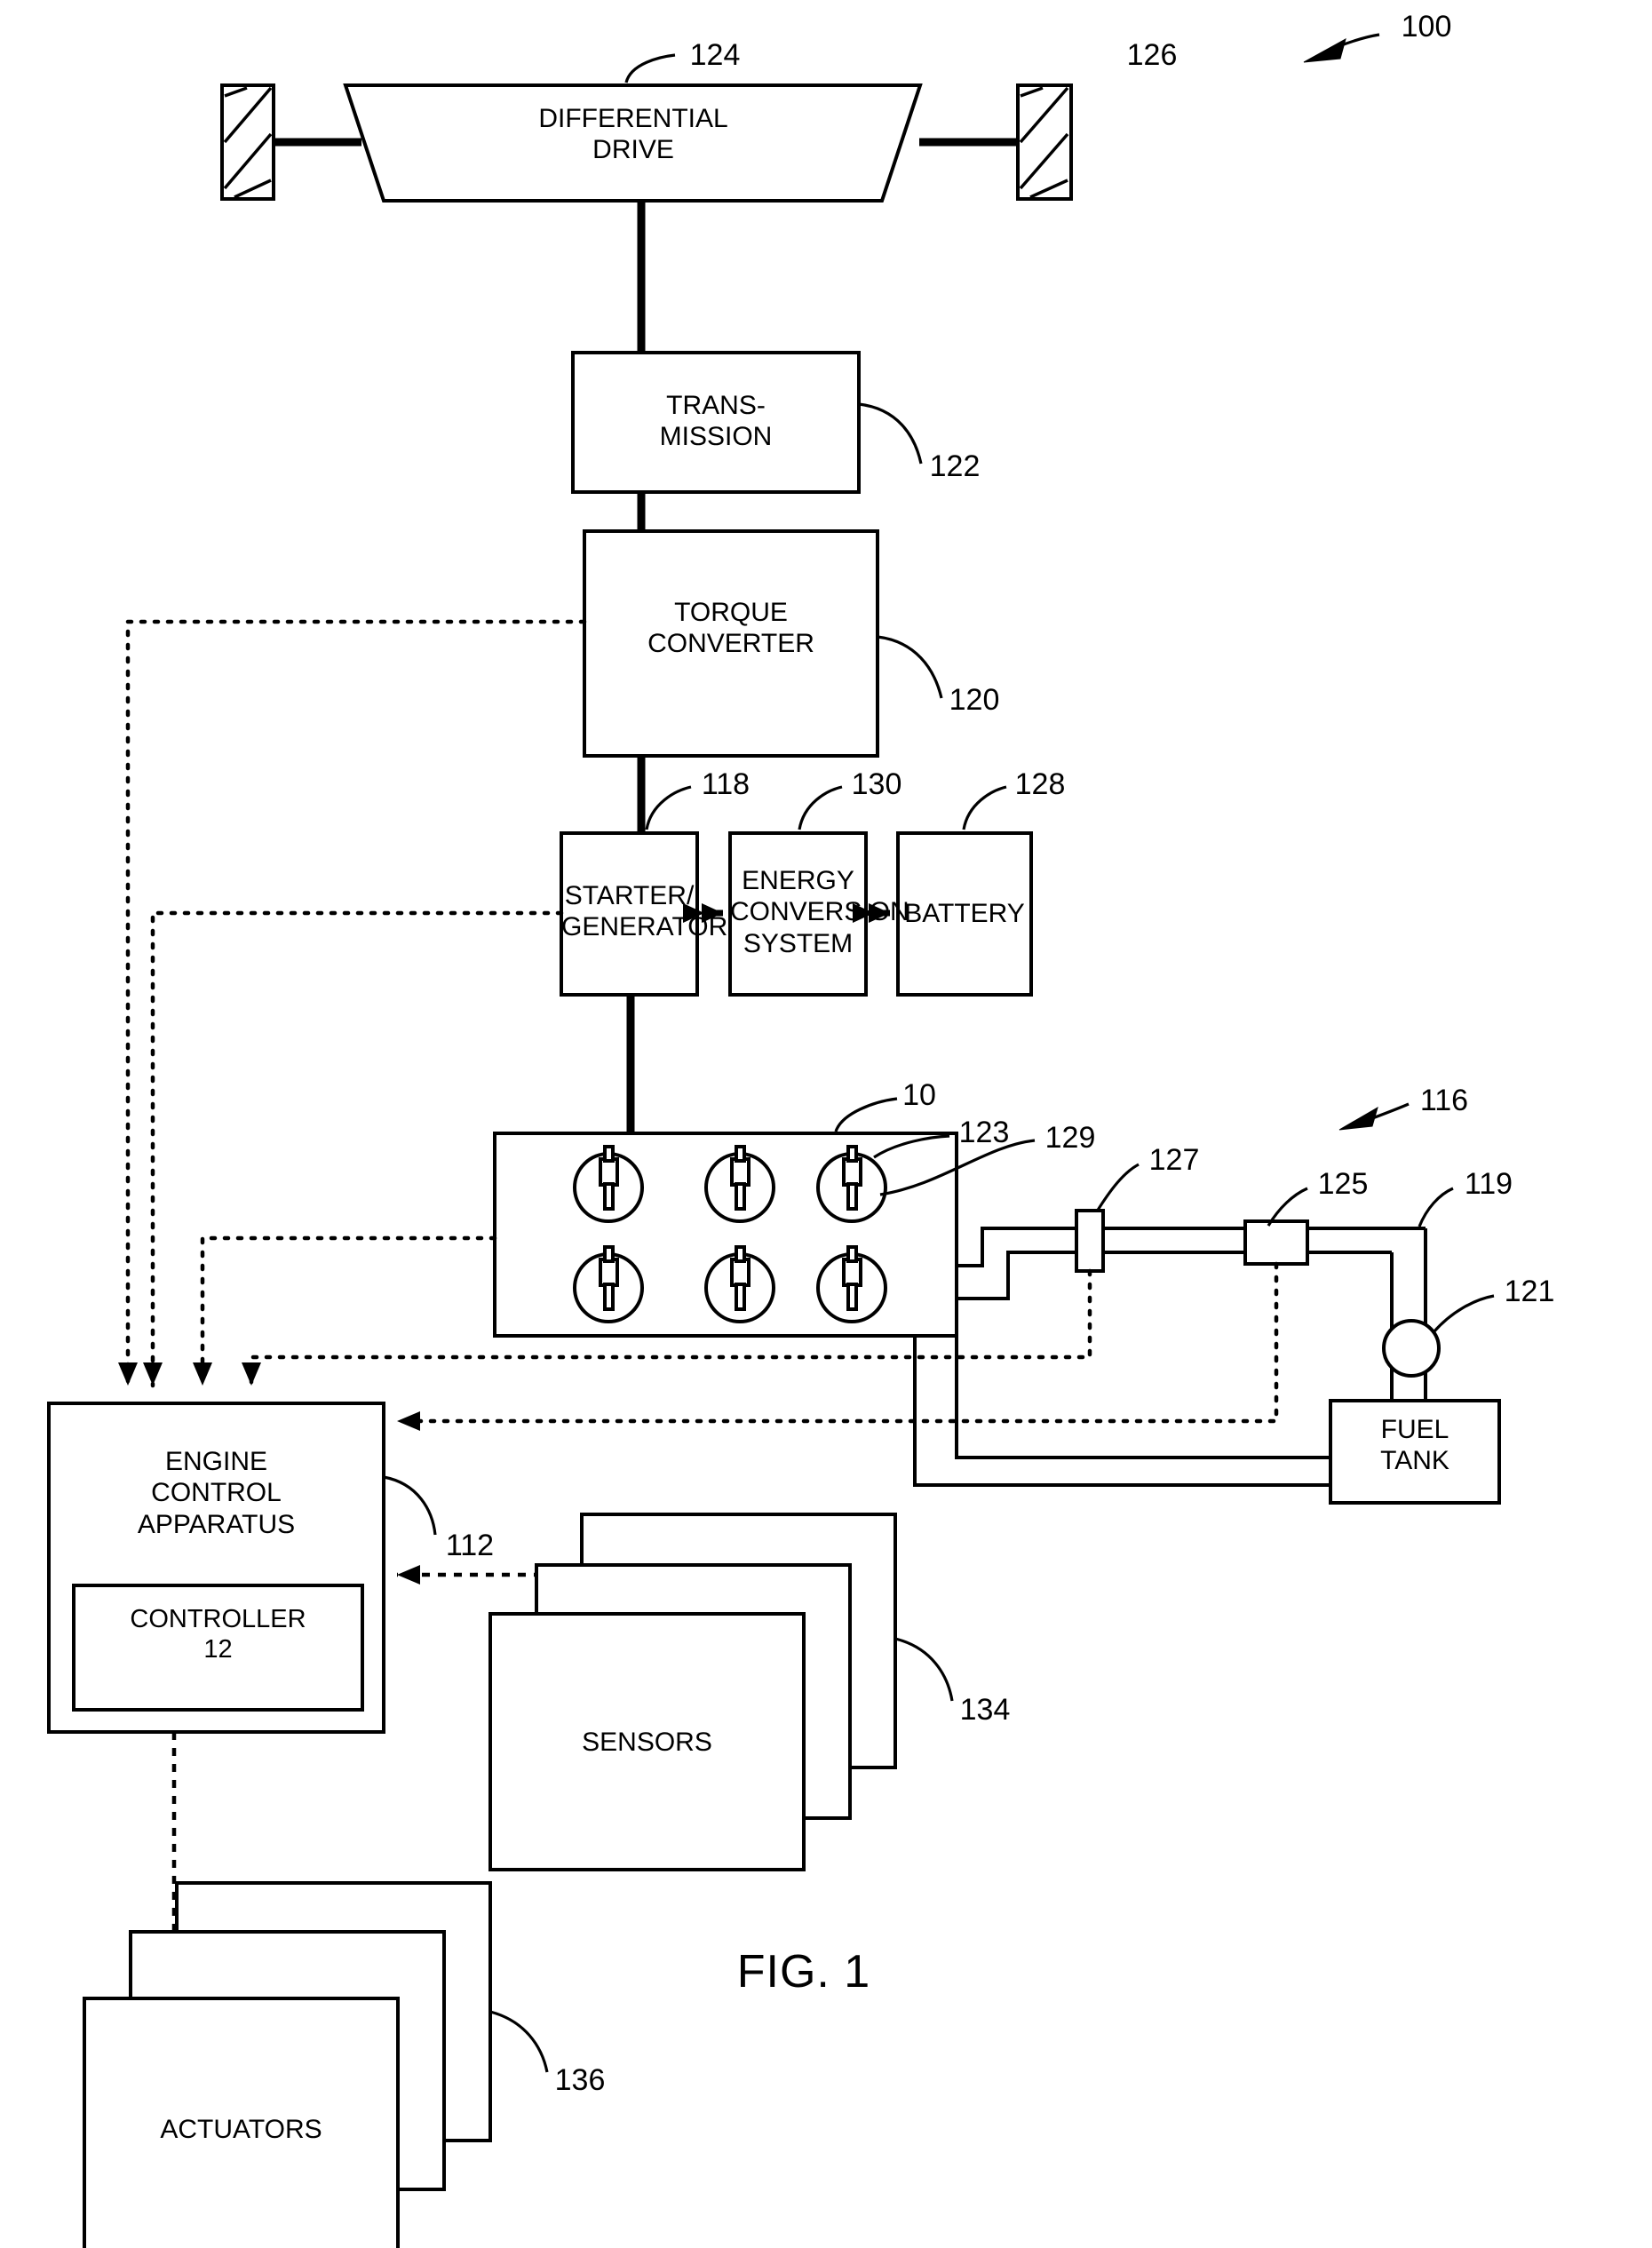 The height and width of the screenshot is (2248, 1652). Describe the element at coordinates (247, 142) in the screenshot. I see `wheel-left-icon` at that location.